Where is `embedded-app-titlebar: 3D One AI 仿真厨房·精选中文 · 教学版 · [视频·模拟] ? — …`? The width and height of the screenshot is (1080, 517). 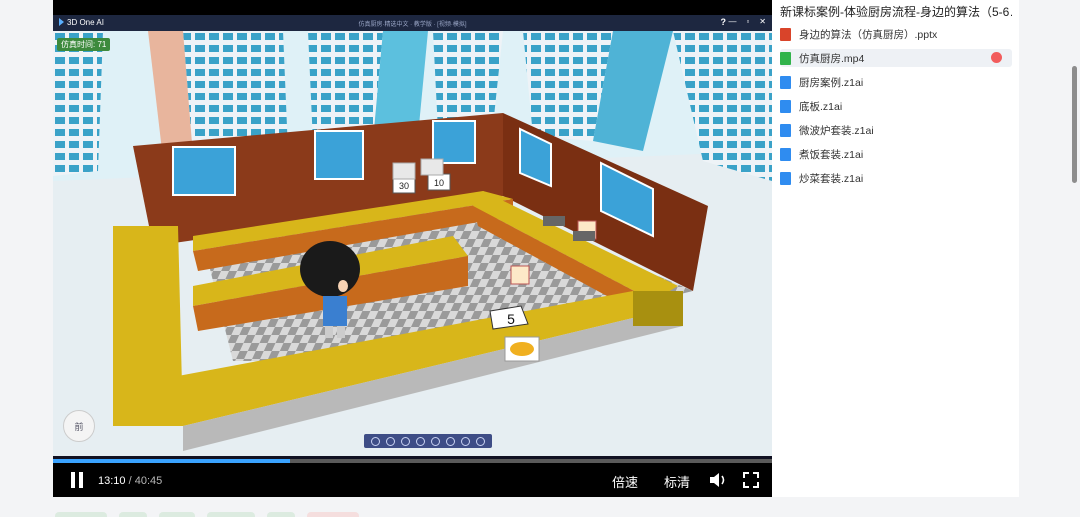
embedded-app-titlebar: 3D One AI 仿真厨房·精选中文 · 教学版 · [视频·模拟] ? — … is located at coordinates (412, 23).